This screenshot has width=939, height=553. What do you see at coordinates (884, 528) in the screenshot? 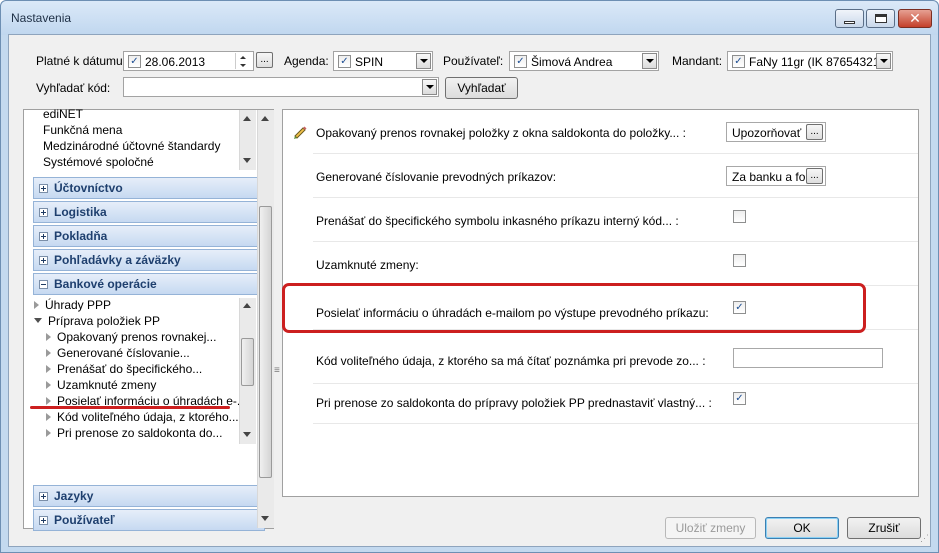
I see `cancel-button: Zrušiť` at bounding box center [884, 528].